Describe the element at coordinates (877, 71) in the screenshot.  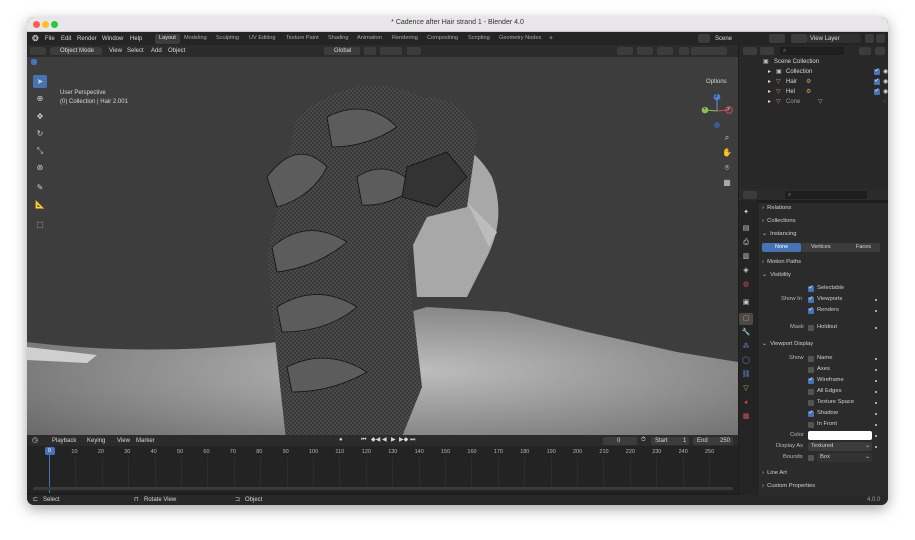
I see `exclude-checkbox` at that location.